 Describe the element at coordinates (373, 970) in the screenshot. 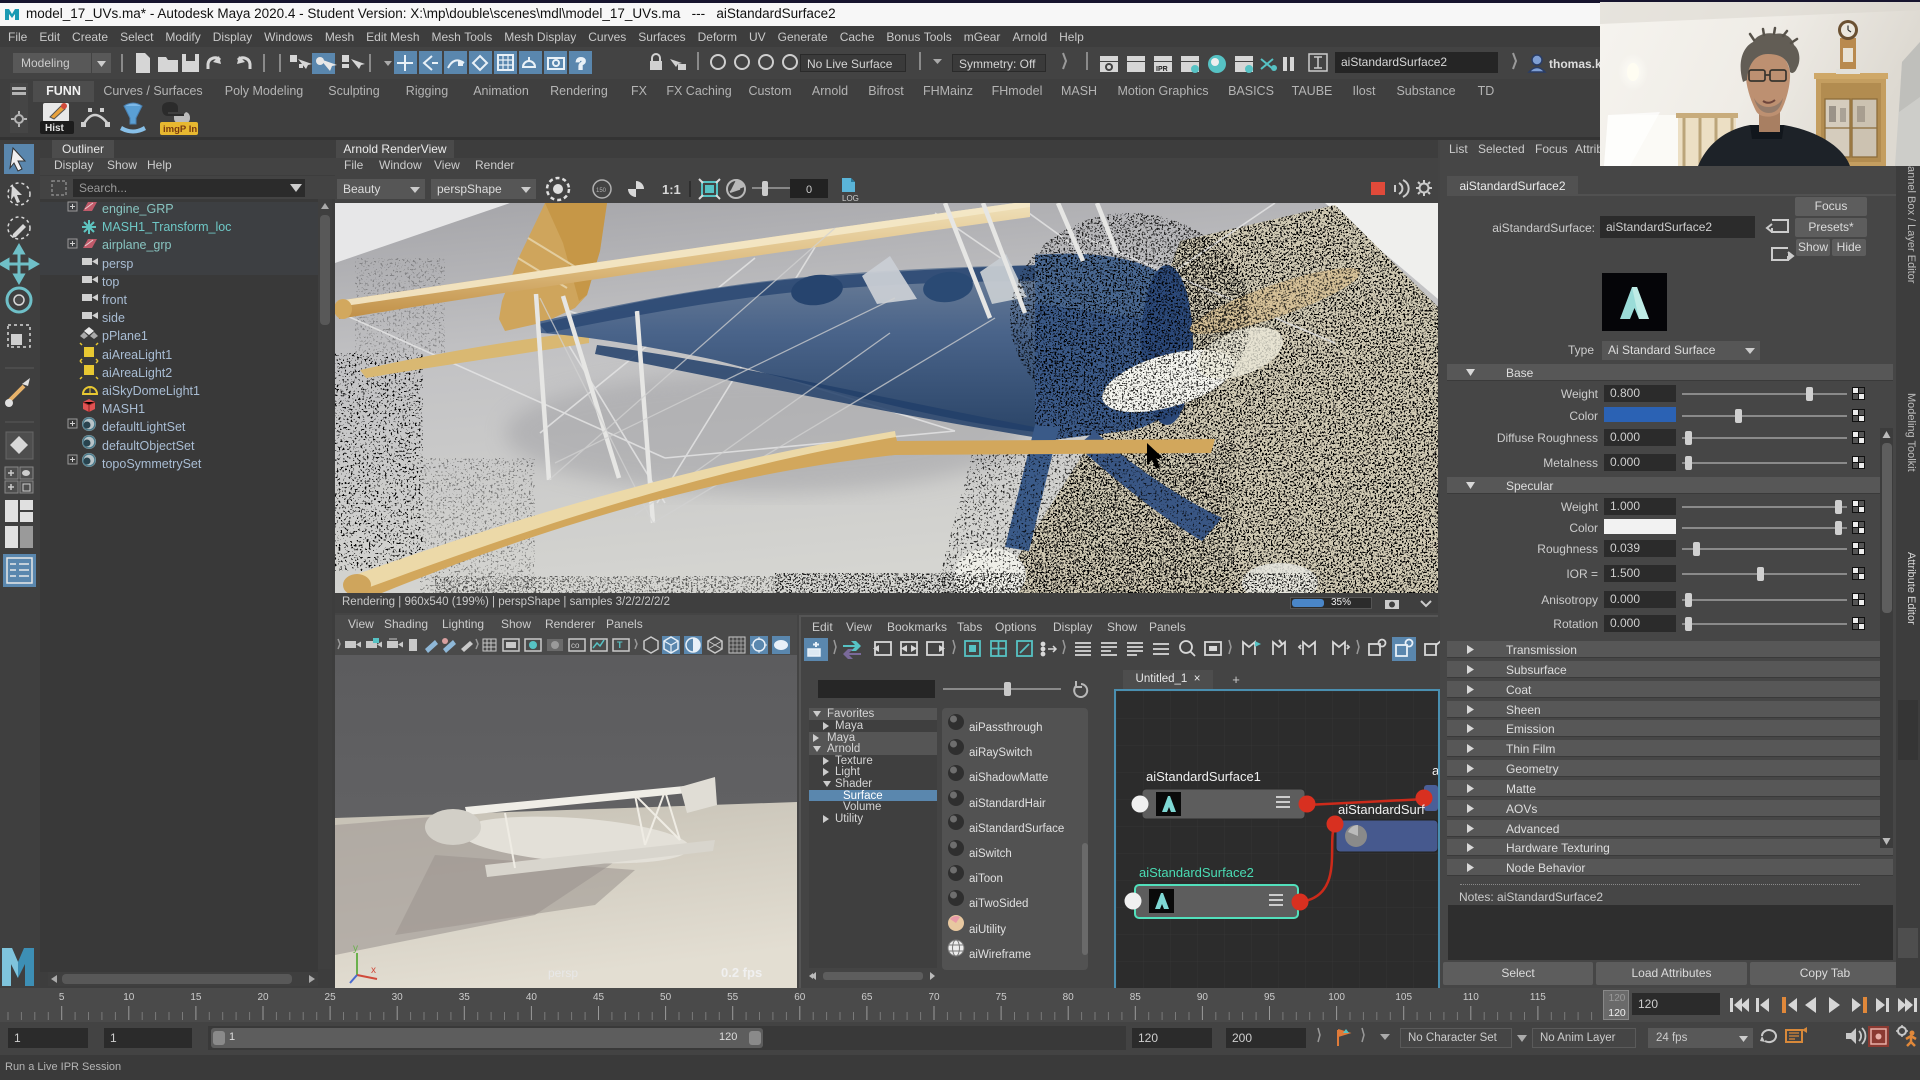

I see `svg-text: x` at that location.